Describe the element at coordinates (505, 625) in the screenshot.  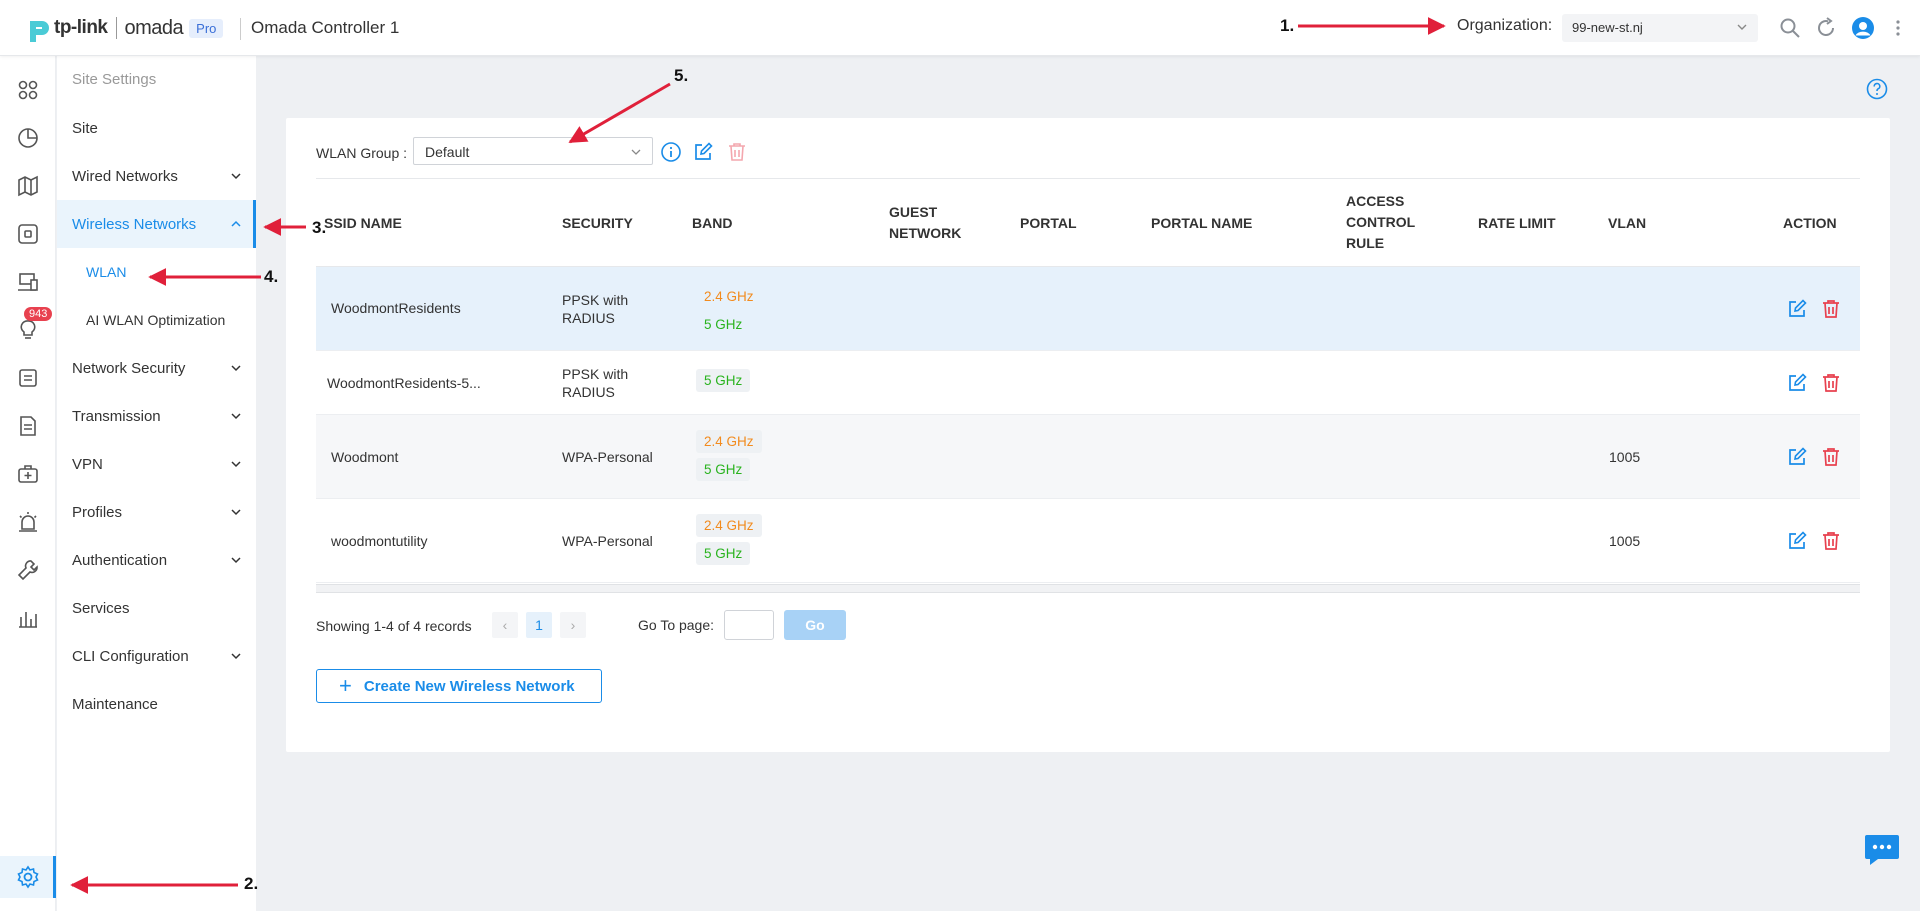
I see `prev-page-button: ‹` at that location.